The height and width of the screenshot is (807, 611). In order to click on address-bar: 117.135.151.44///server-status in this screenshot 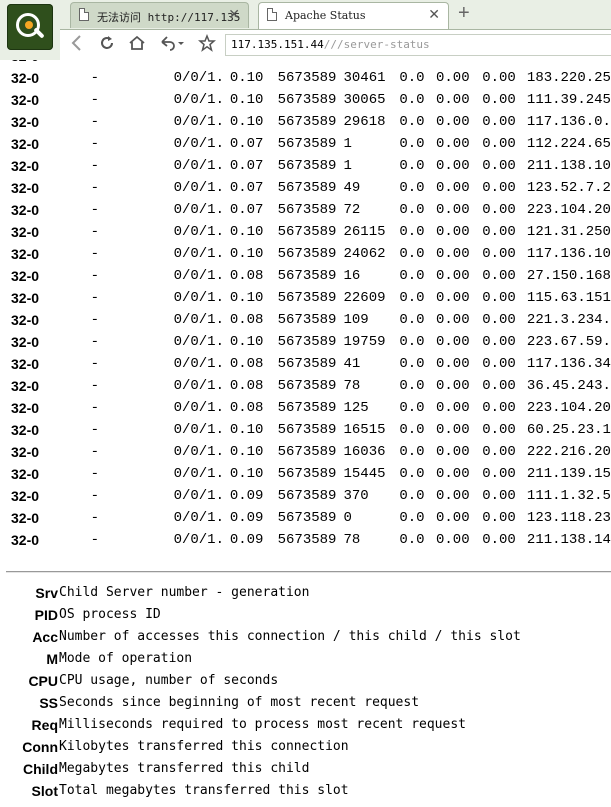, I will do `click(418, 45)`.